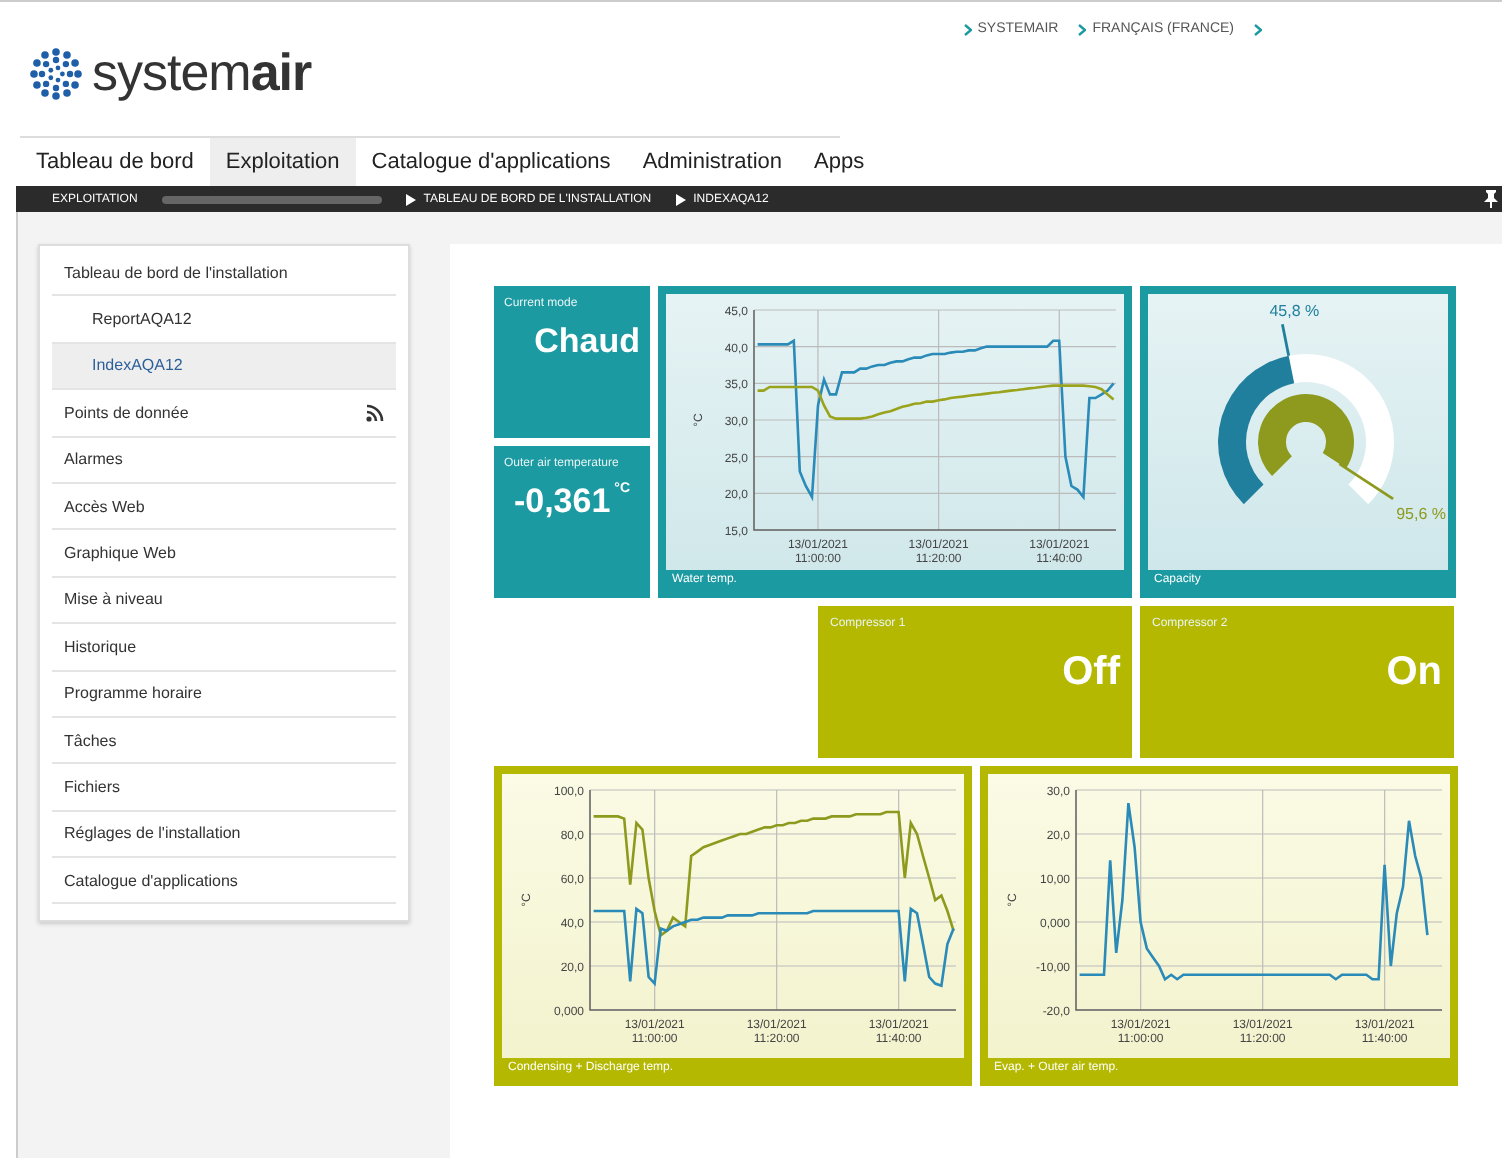 The height and width of the screenshot is (1158, 1502). I want to click on pin-icon, so click(1491, 199).